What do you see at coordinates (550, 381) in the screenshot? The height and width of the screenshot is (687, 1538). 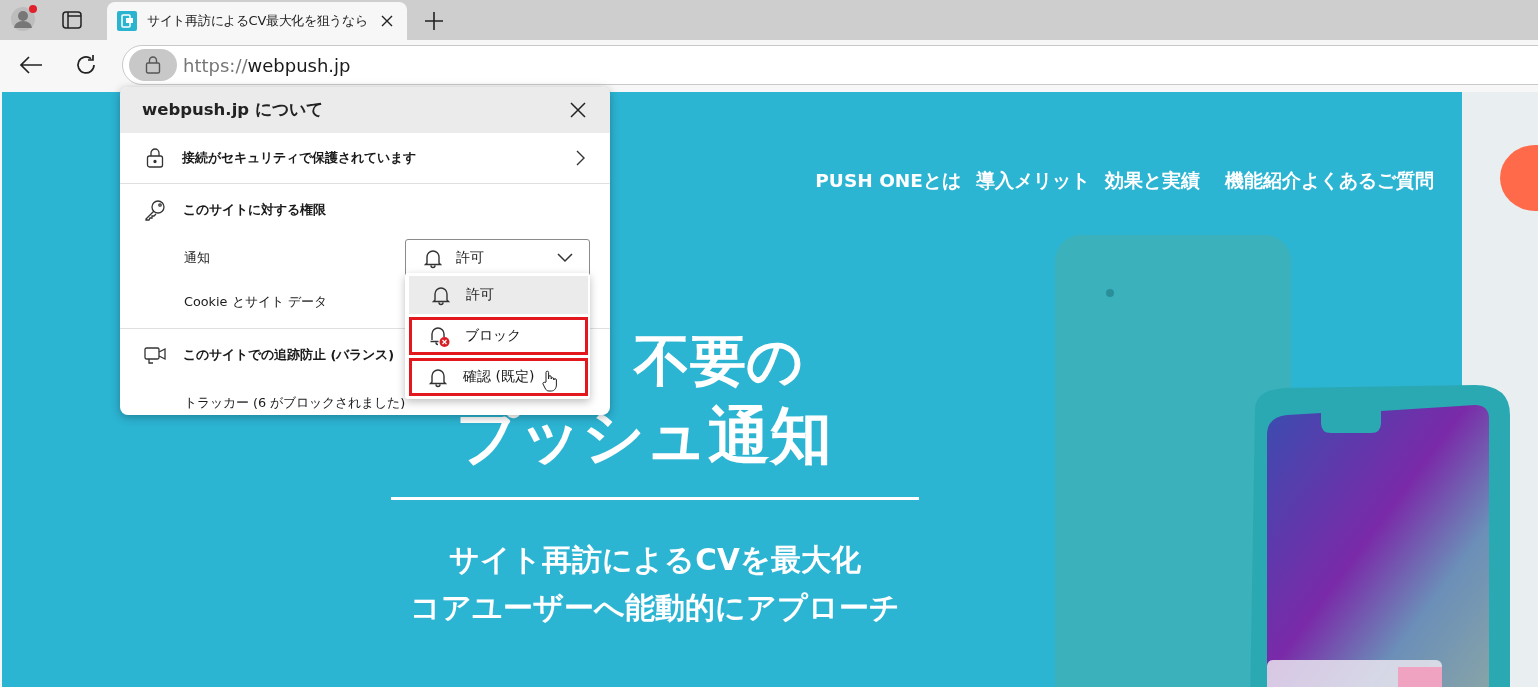 I see `hand-cursor-icon` at bounding box center [550, 381].